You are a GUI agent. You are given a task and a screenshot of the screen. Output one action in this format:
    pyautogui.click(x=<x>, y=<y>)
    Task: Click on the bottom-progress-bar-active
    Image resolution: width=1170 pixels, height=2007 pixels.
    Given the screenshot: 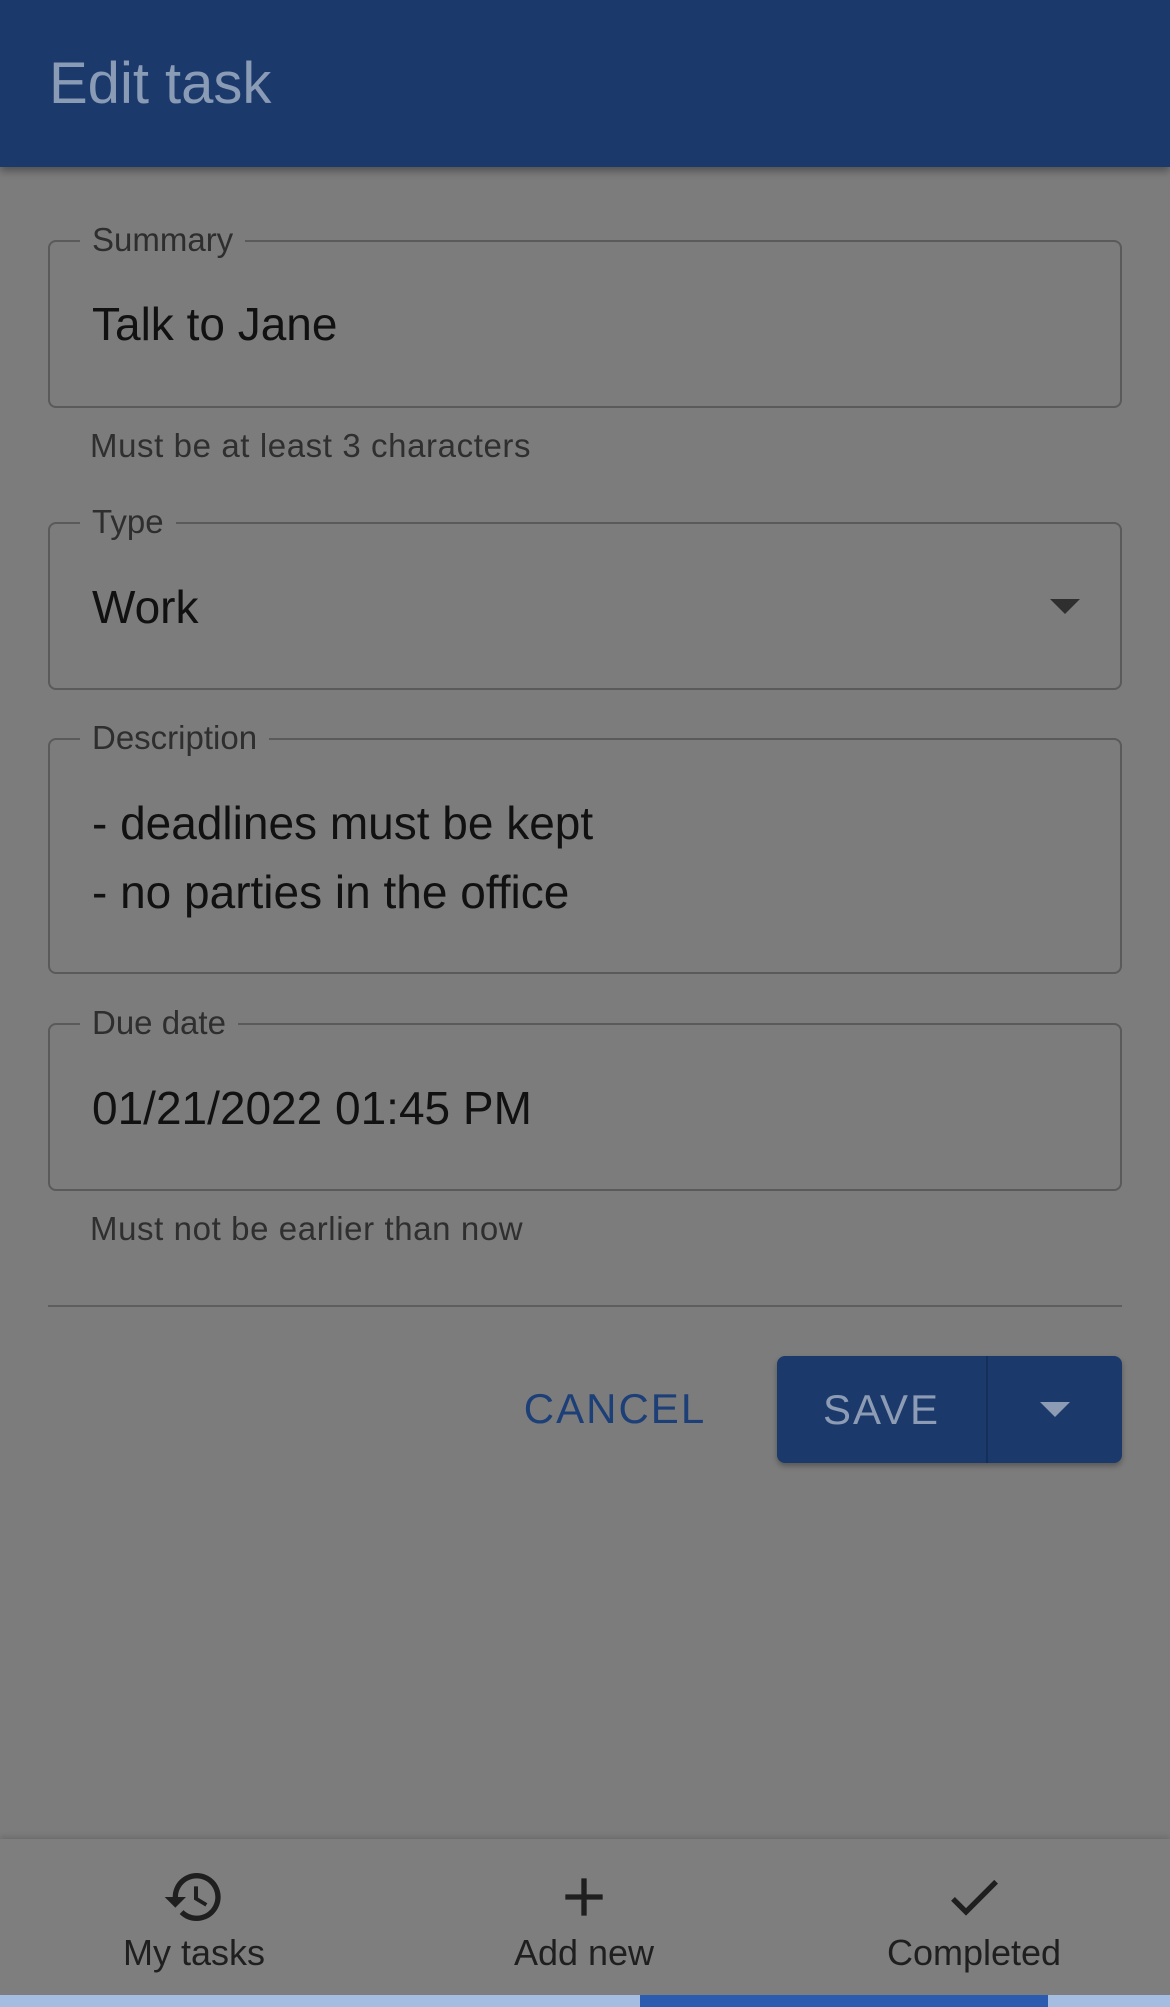 What is the action you would take?
    pyautogui.click(x=844, y=2001)
    